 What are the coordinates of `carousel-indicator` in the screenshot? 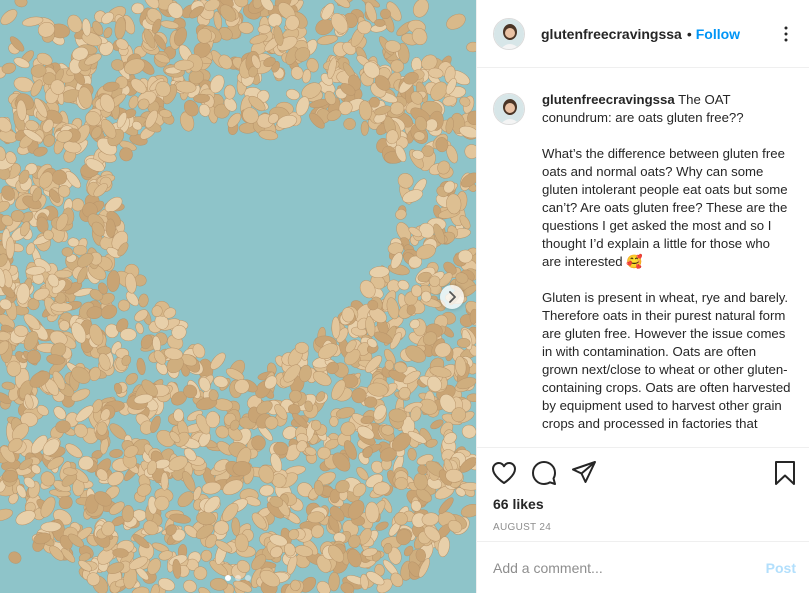 It's located at (238, 578).